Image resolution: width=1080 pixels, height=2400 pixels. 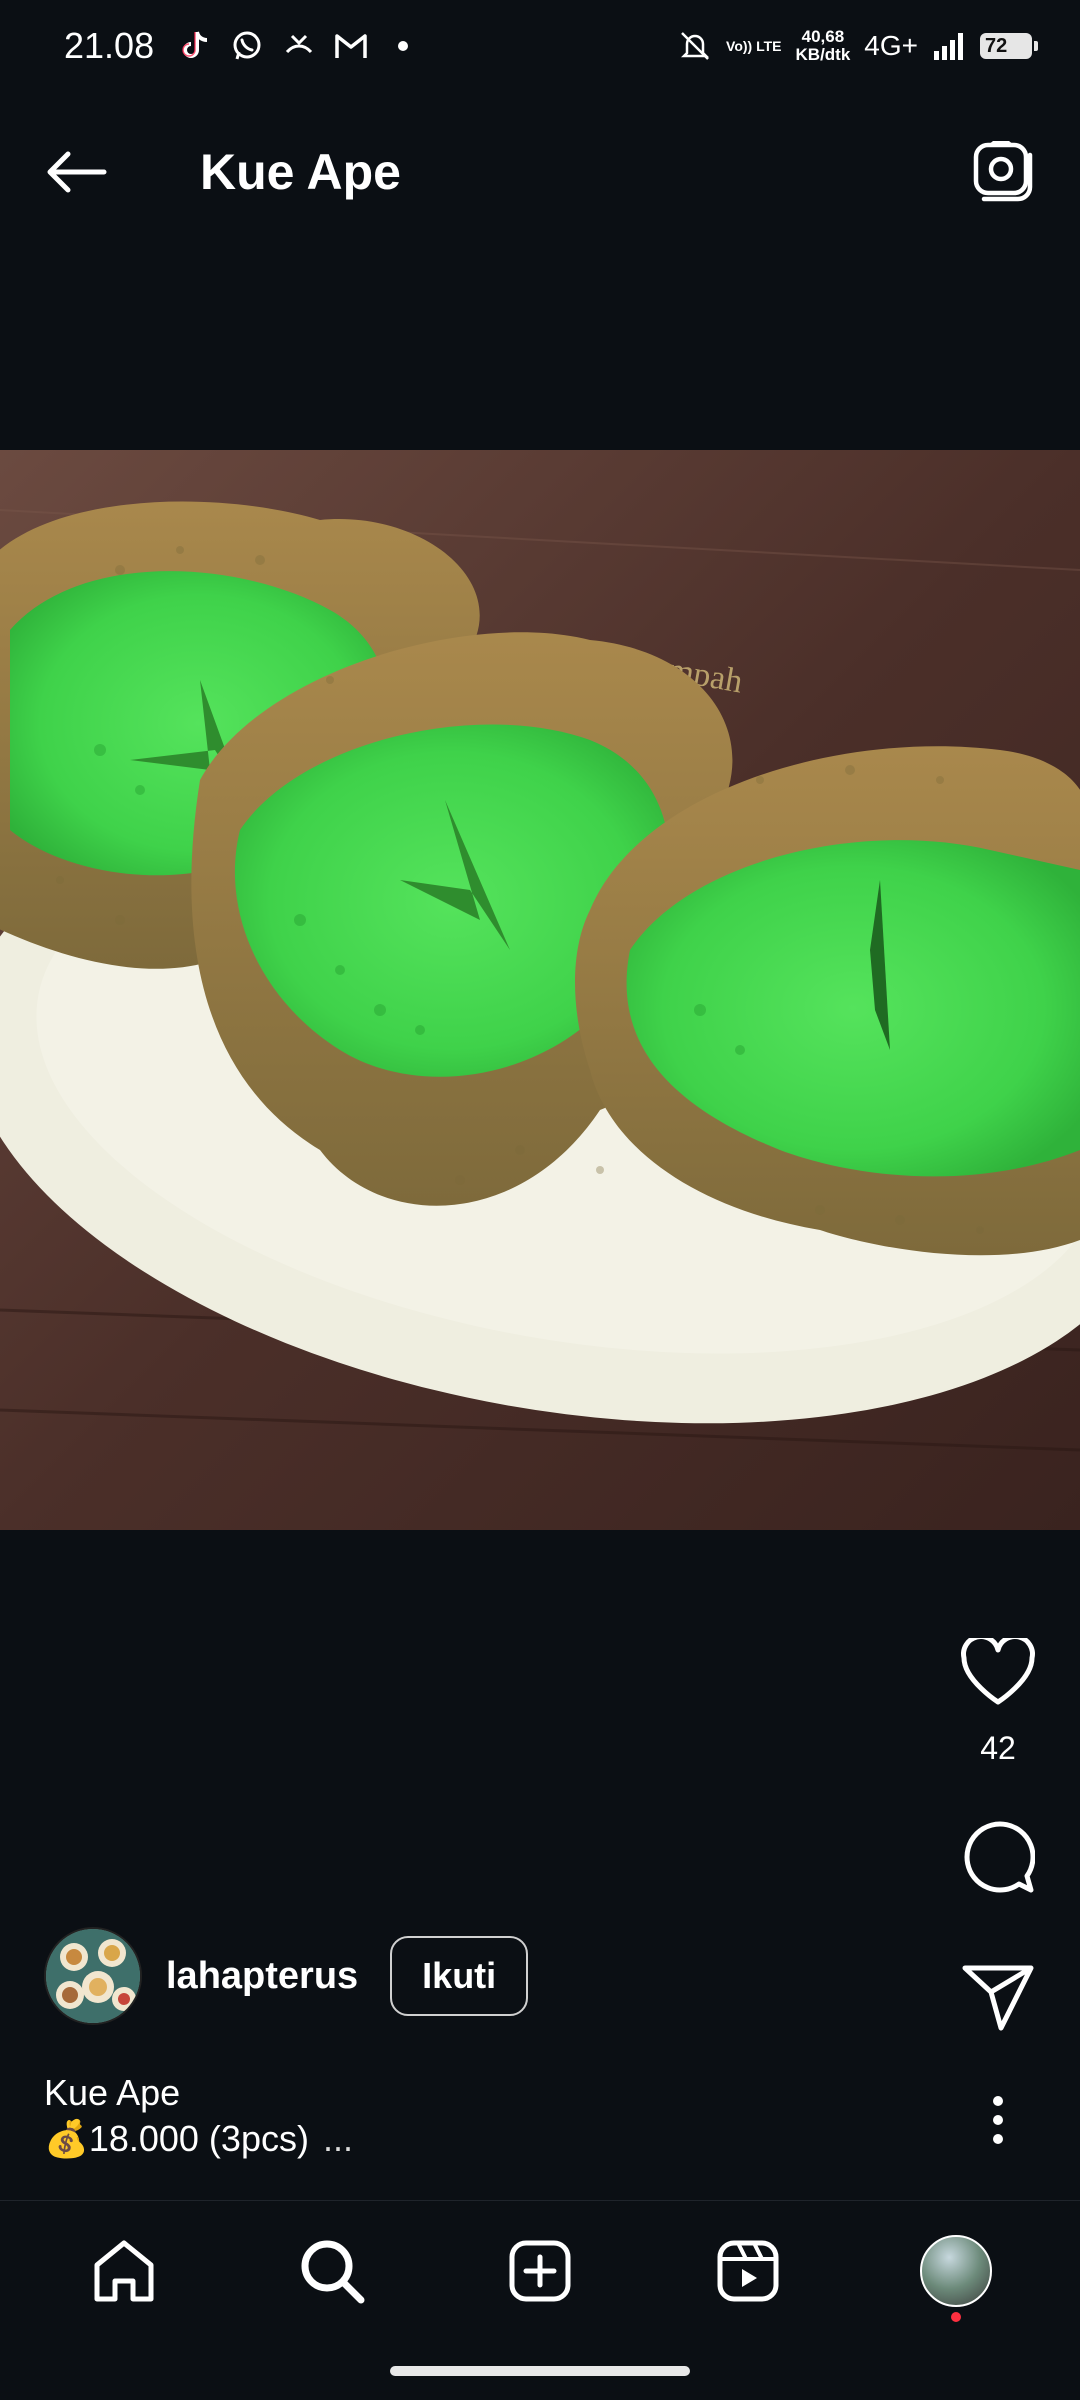 I want to click on camera-icon, so click(x=1003, y=171).